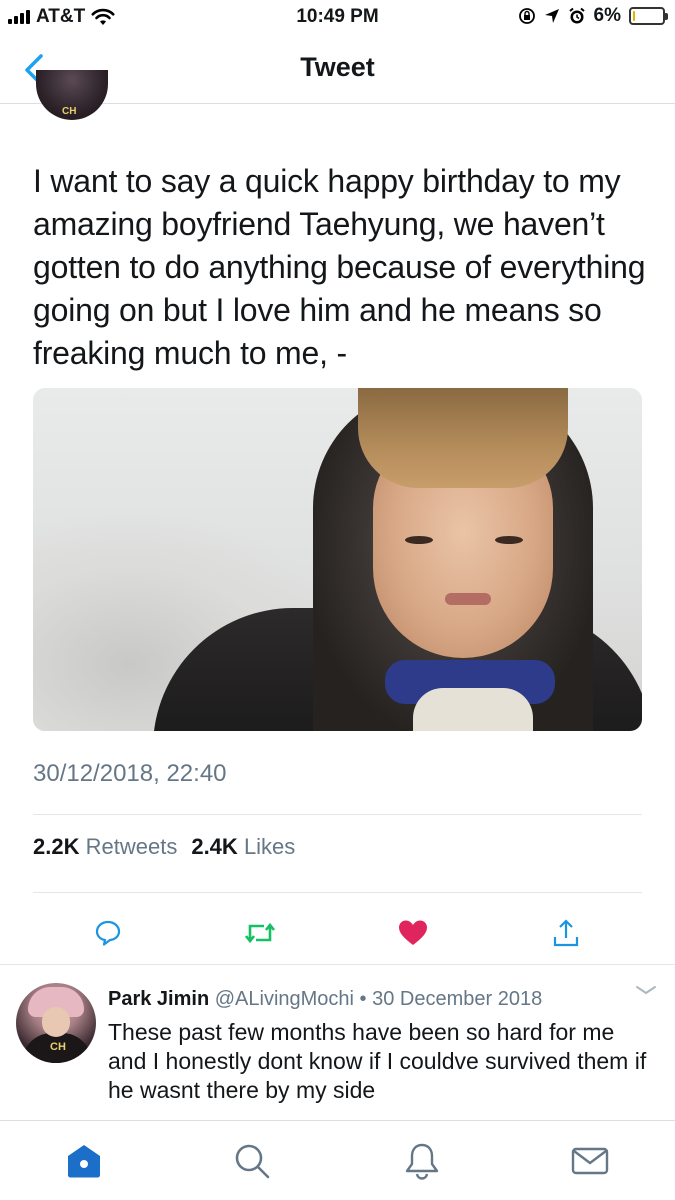 Image resolution: width=675 pixels, height=1200 pixels. I want to click on reply-author-handle: @ALivingMochi, so click(284, 999).